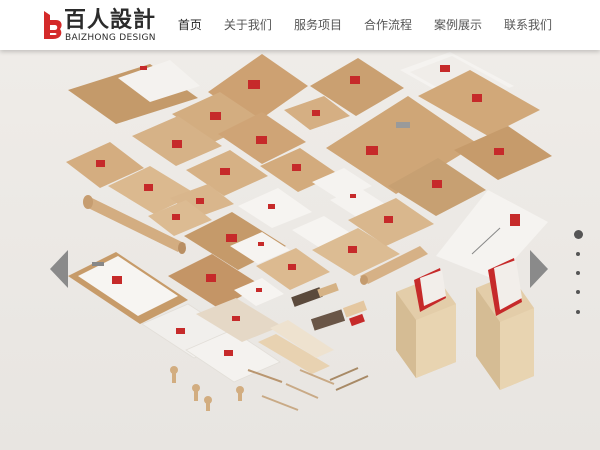 The height and width of the screenshot is (450, 600). Describe the element at coordinates (110, 38) in the screenshot. I see `brand-name-en: BAIZHONG DESIGN` at that location.